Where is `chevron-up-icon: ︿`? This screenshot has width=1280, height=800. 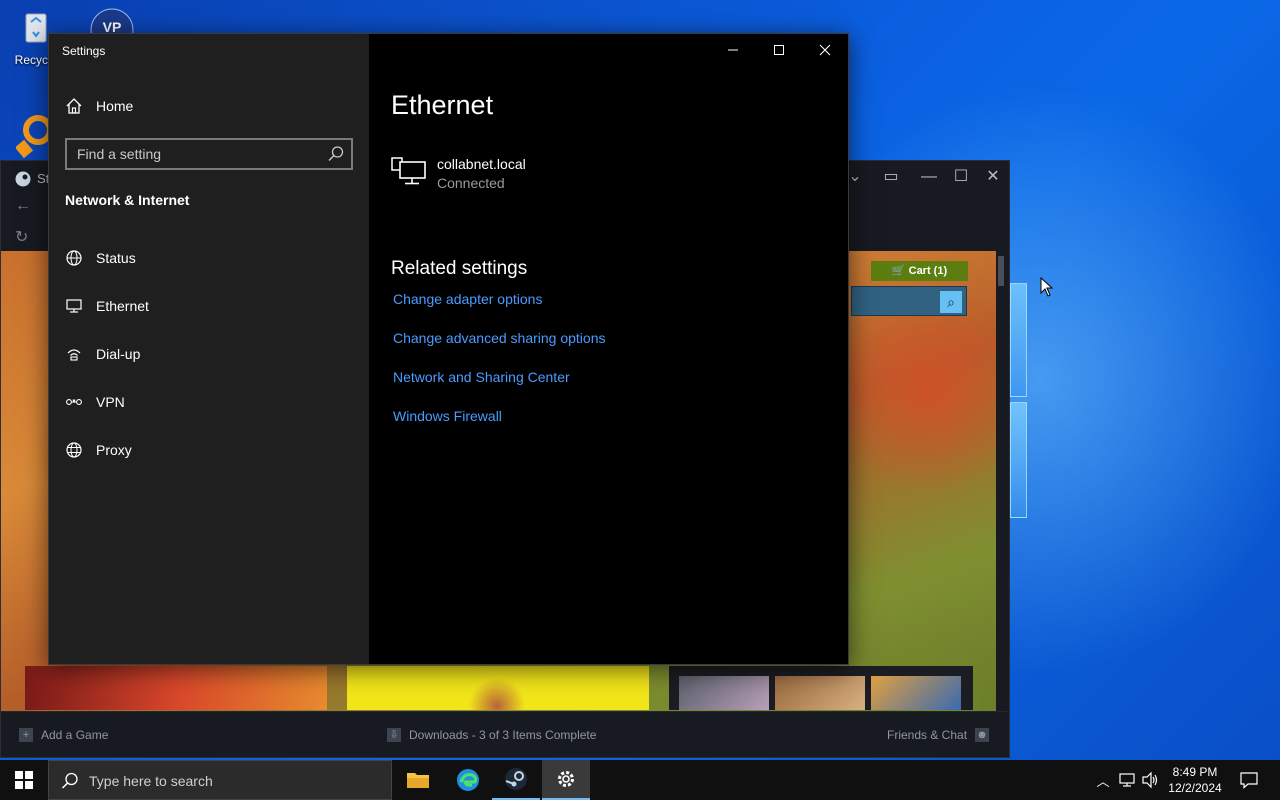 chevron-up-icon: ︿ is located at coordinates (1103, 781).